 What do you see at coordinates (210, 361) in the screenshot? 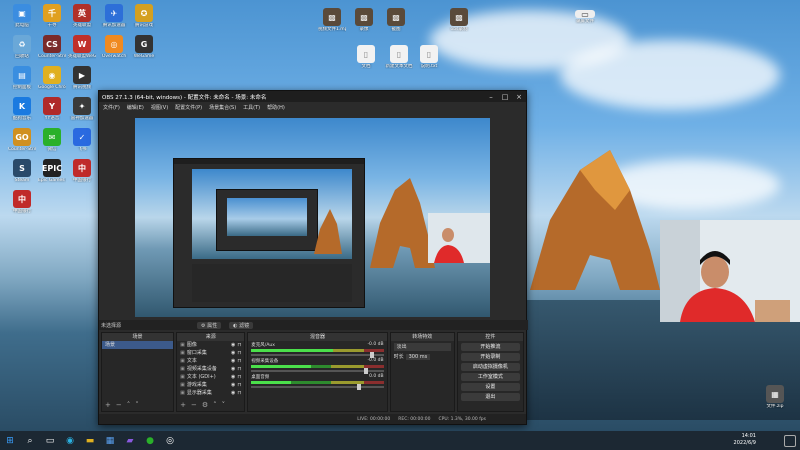
I see `source-item: ▣ 文本 ◉ ⊓` at bounding box center [210, 361].